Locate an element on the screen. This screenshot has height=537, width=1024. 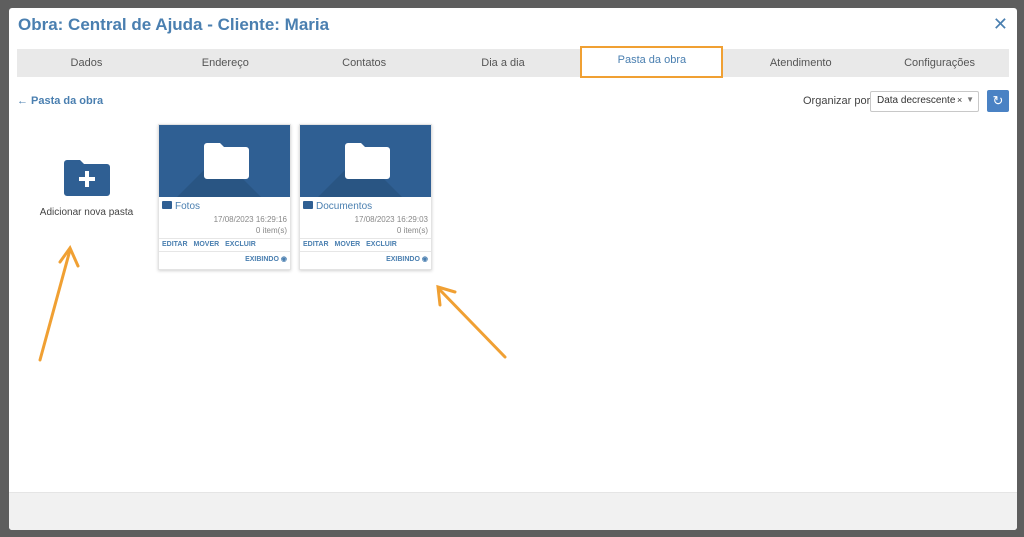
refresh-icon: ↻ is located at coordinates (998, 100).